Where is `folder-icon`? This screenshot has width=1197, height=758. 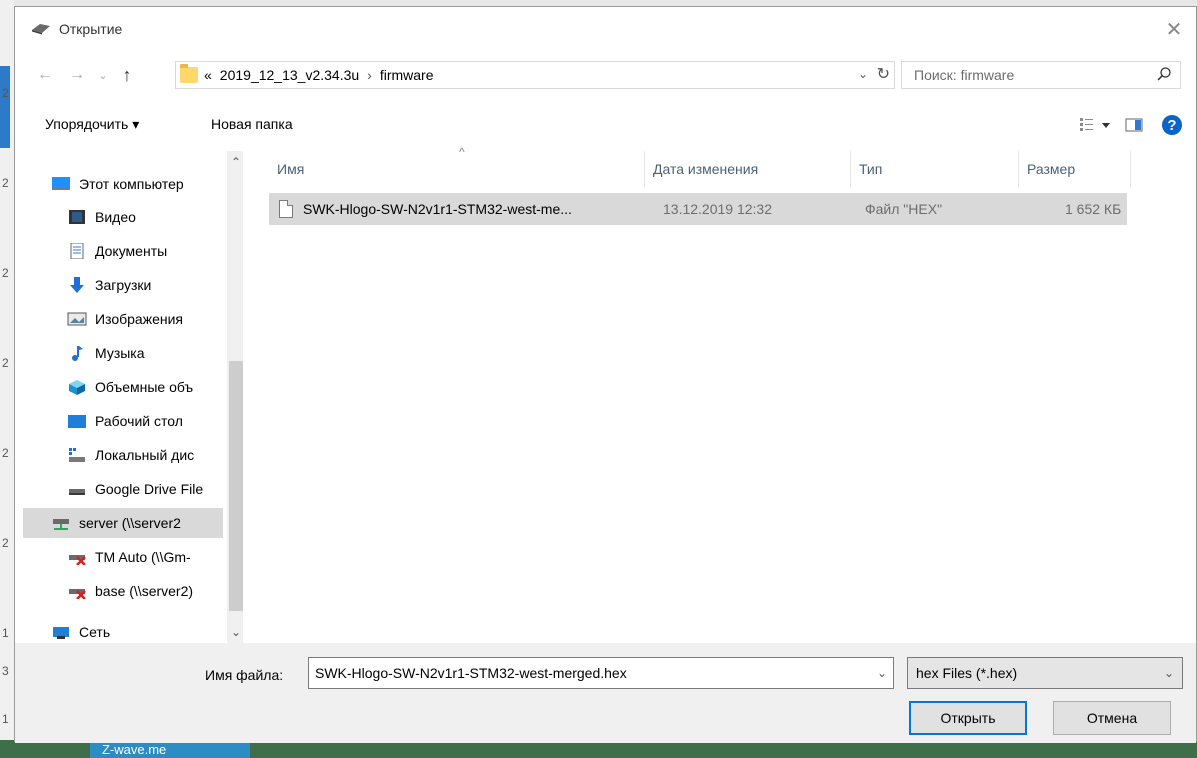
folder-icon is located at coordinates (189, 73).